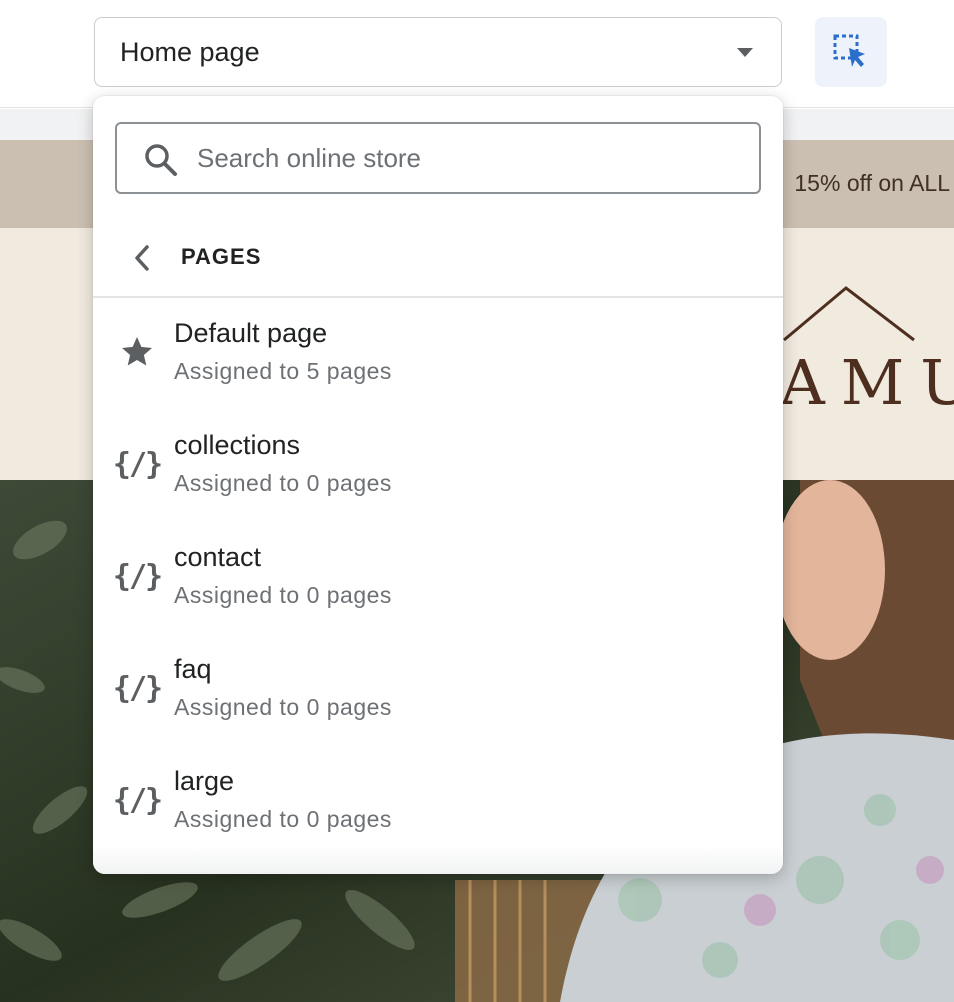  What do you see at coordinates (438, 804) in the screenshot?
I see `list-item-large: {/} large Assigned to 0 pages` at bounding box center [438, 804].